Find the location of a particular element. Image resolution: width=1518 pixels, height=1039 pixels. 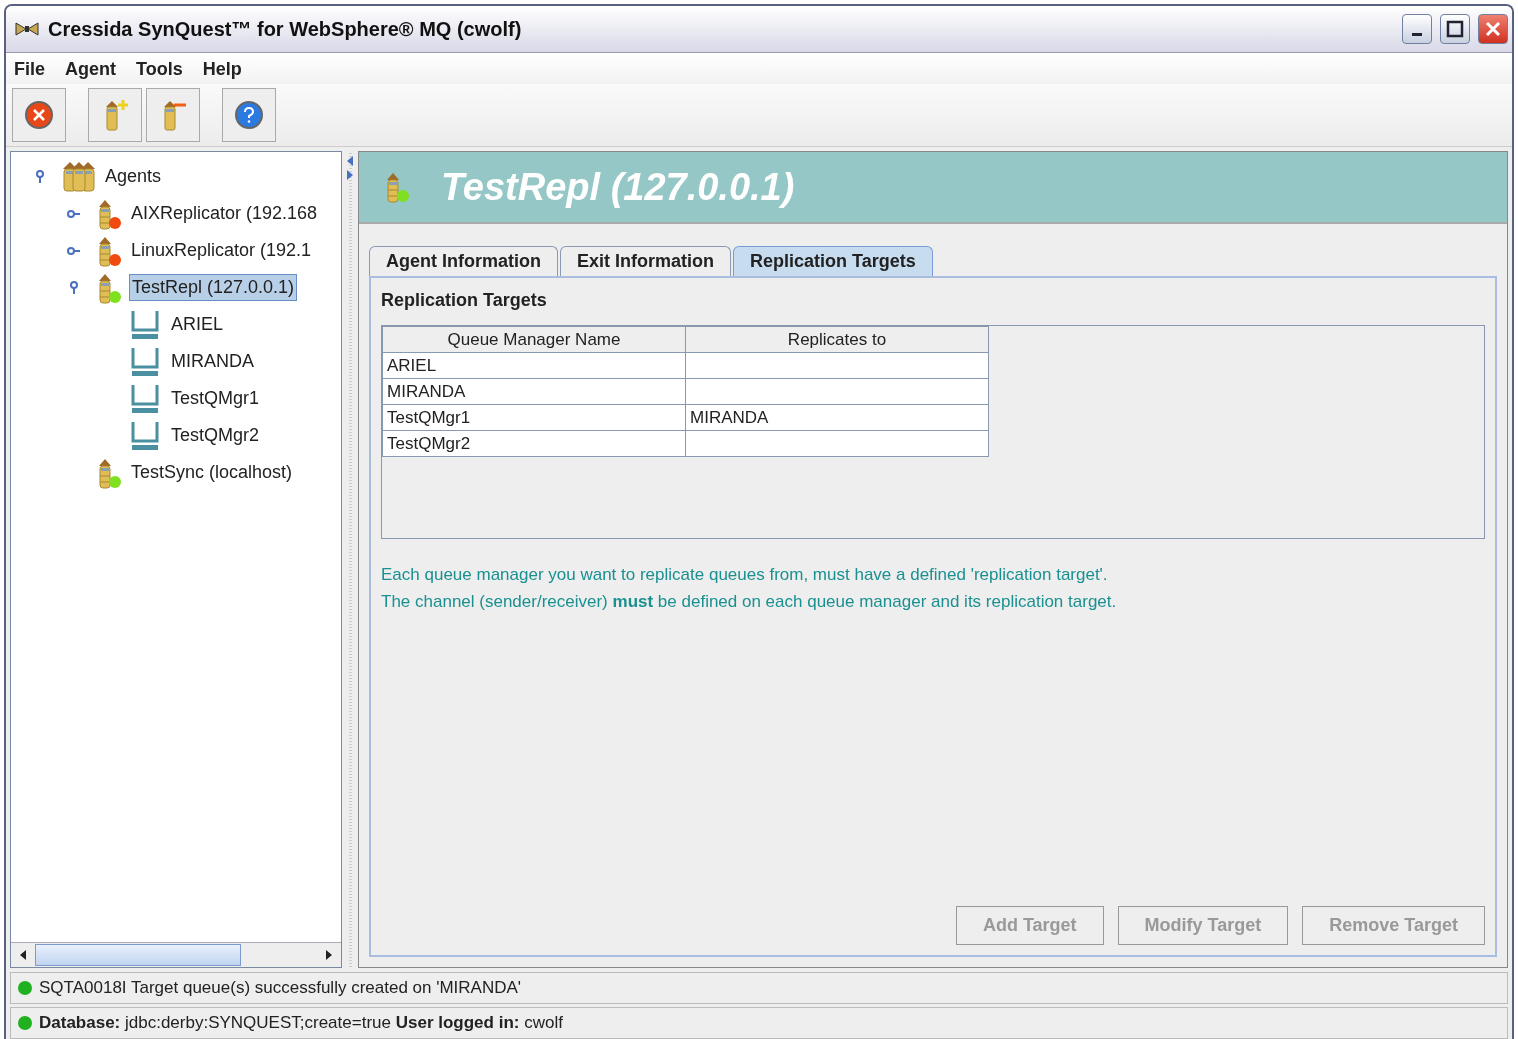

tree-item: TestQMgr2 is located at coordinates (215, 435).